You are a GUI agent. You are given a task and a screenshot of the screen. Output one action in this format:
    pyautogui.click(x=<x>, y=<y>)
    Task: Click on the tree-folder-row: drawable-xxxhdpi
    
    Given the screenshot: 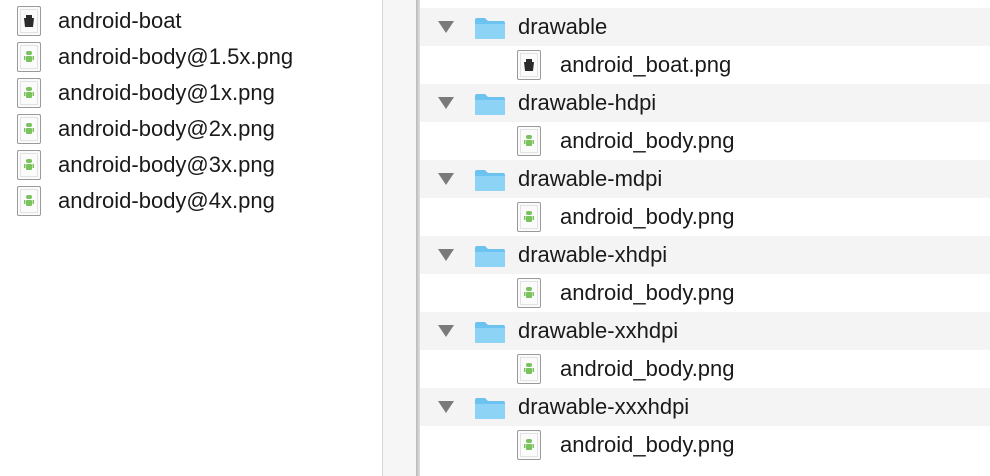 What is the action you would take?
    pyautogui.click(x=705, y=407)
    